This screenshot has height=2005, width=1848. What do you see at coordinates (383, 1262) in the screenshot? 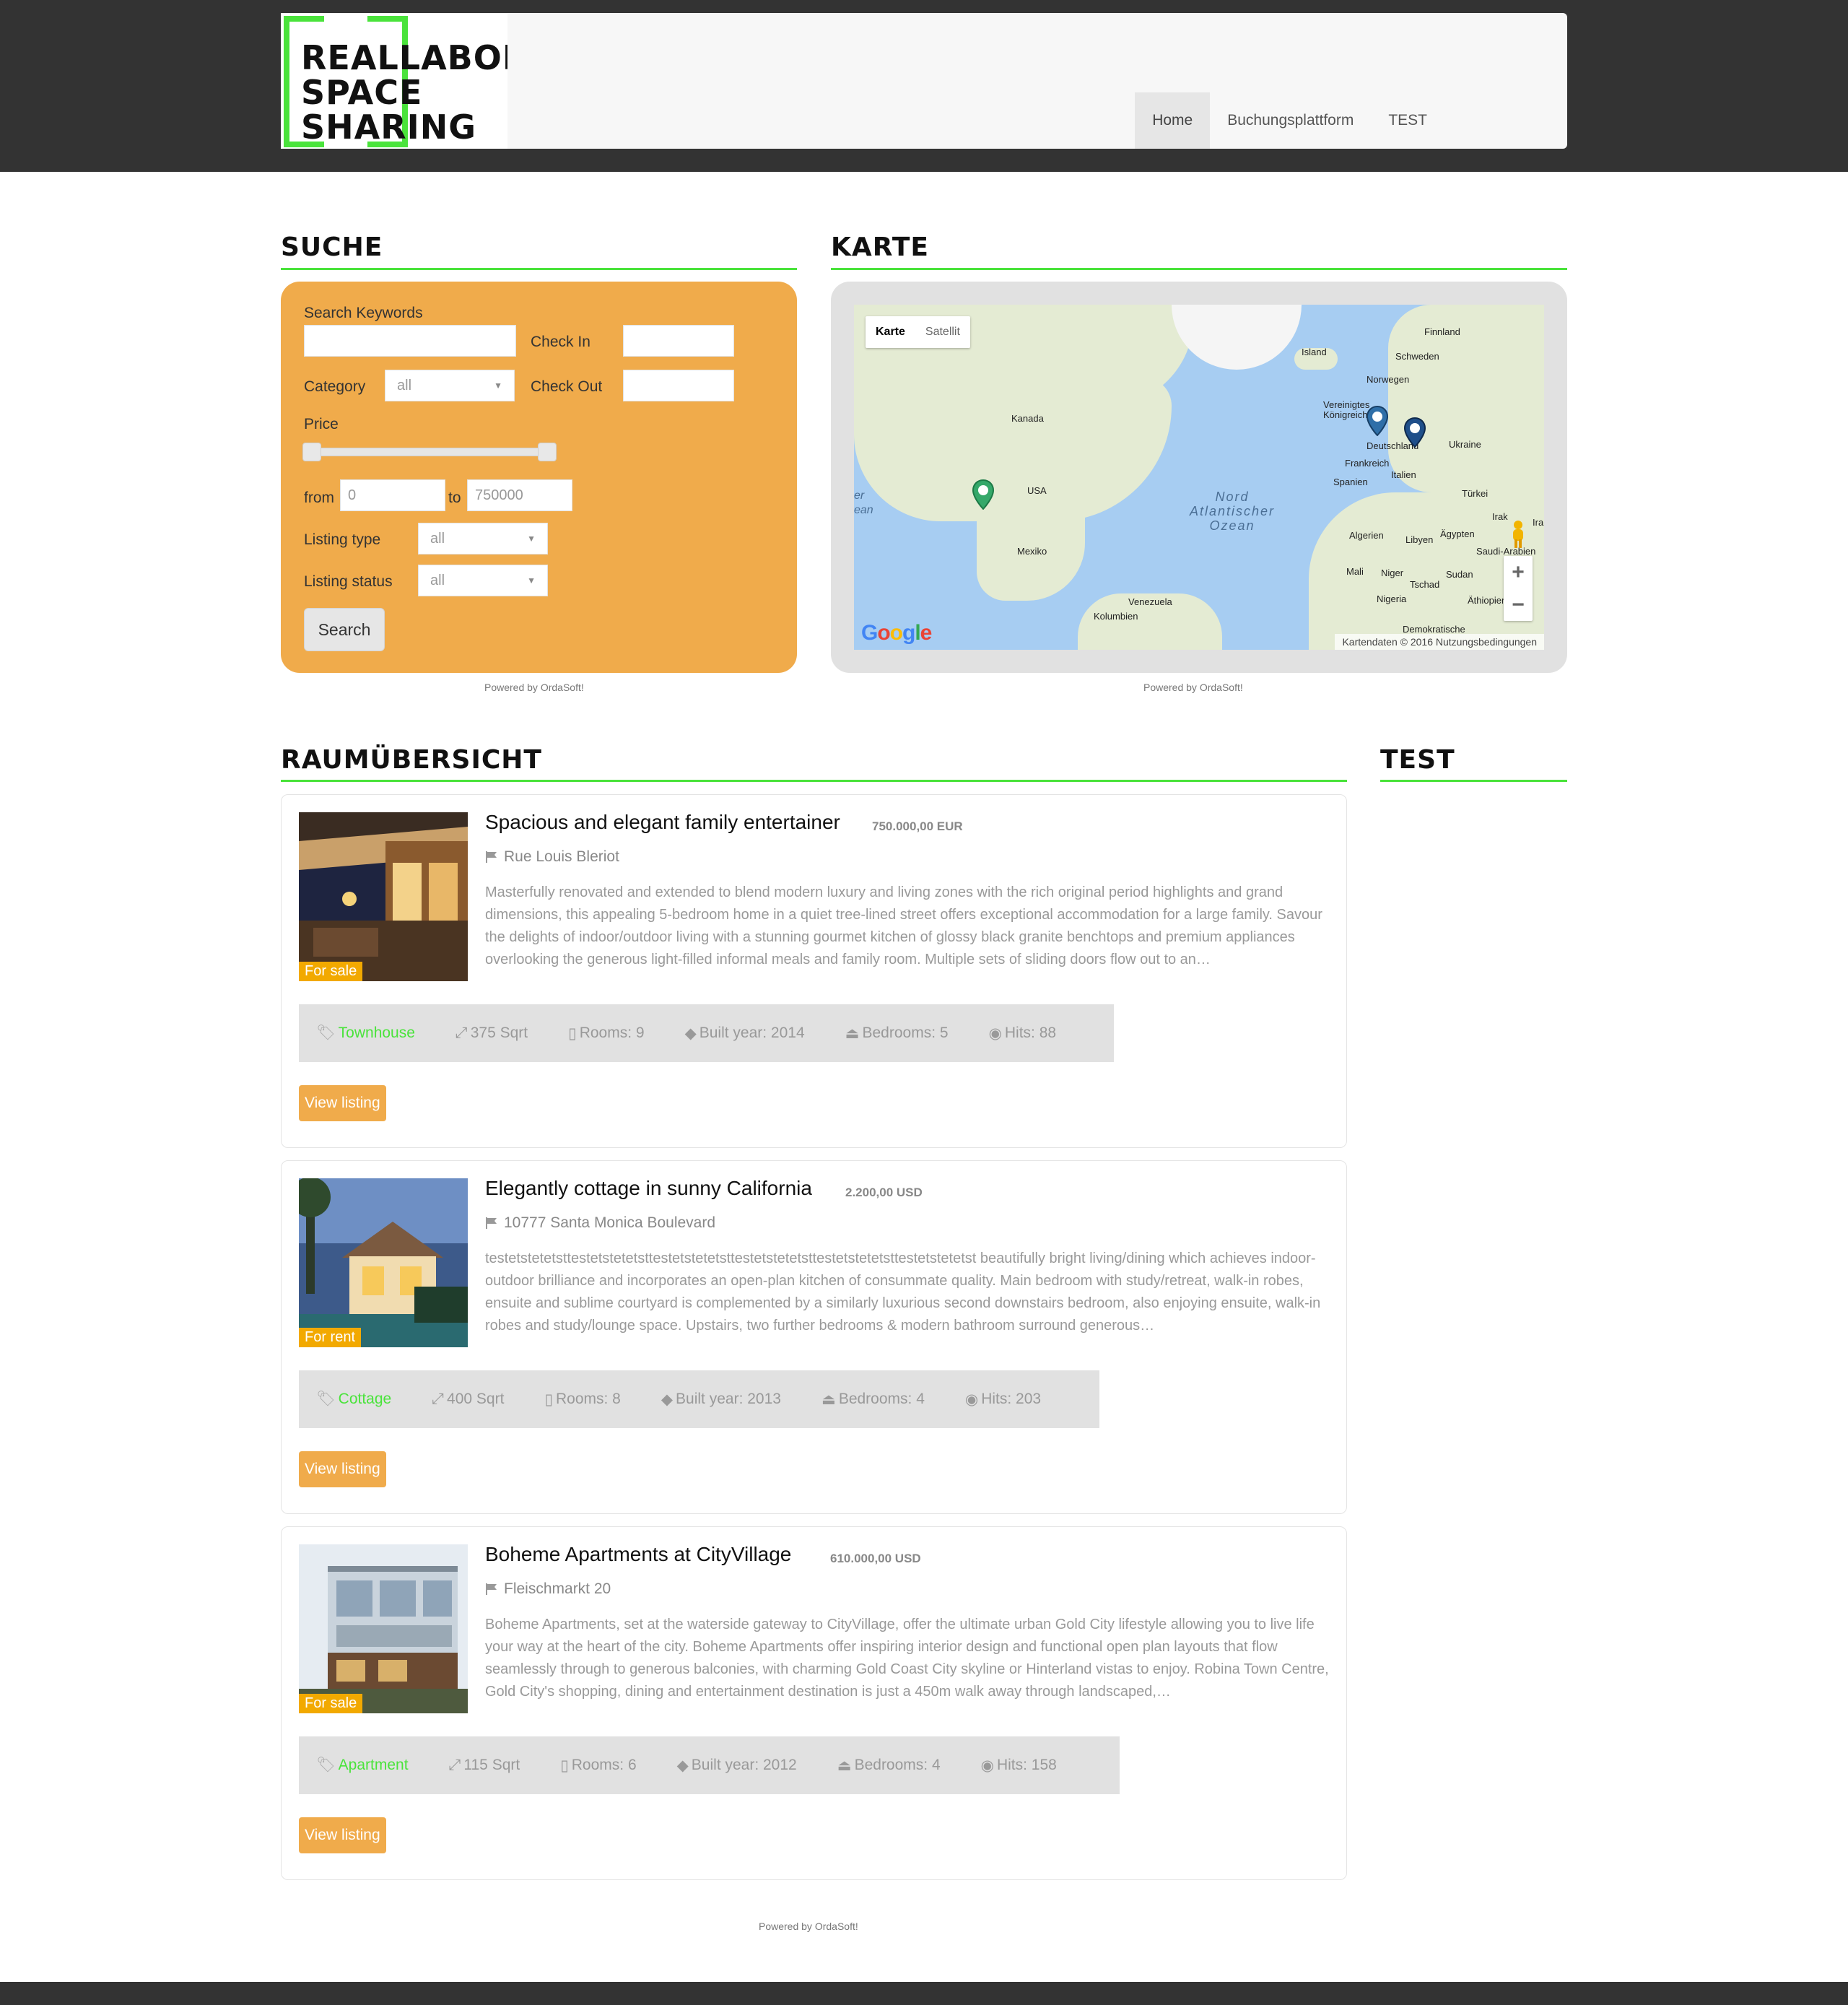
I see `listing-image: For rent` at bounding box center [383, 1262].